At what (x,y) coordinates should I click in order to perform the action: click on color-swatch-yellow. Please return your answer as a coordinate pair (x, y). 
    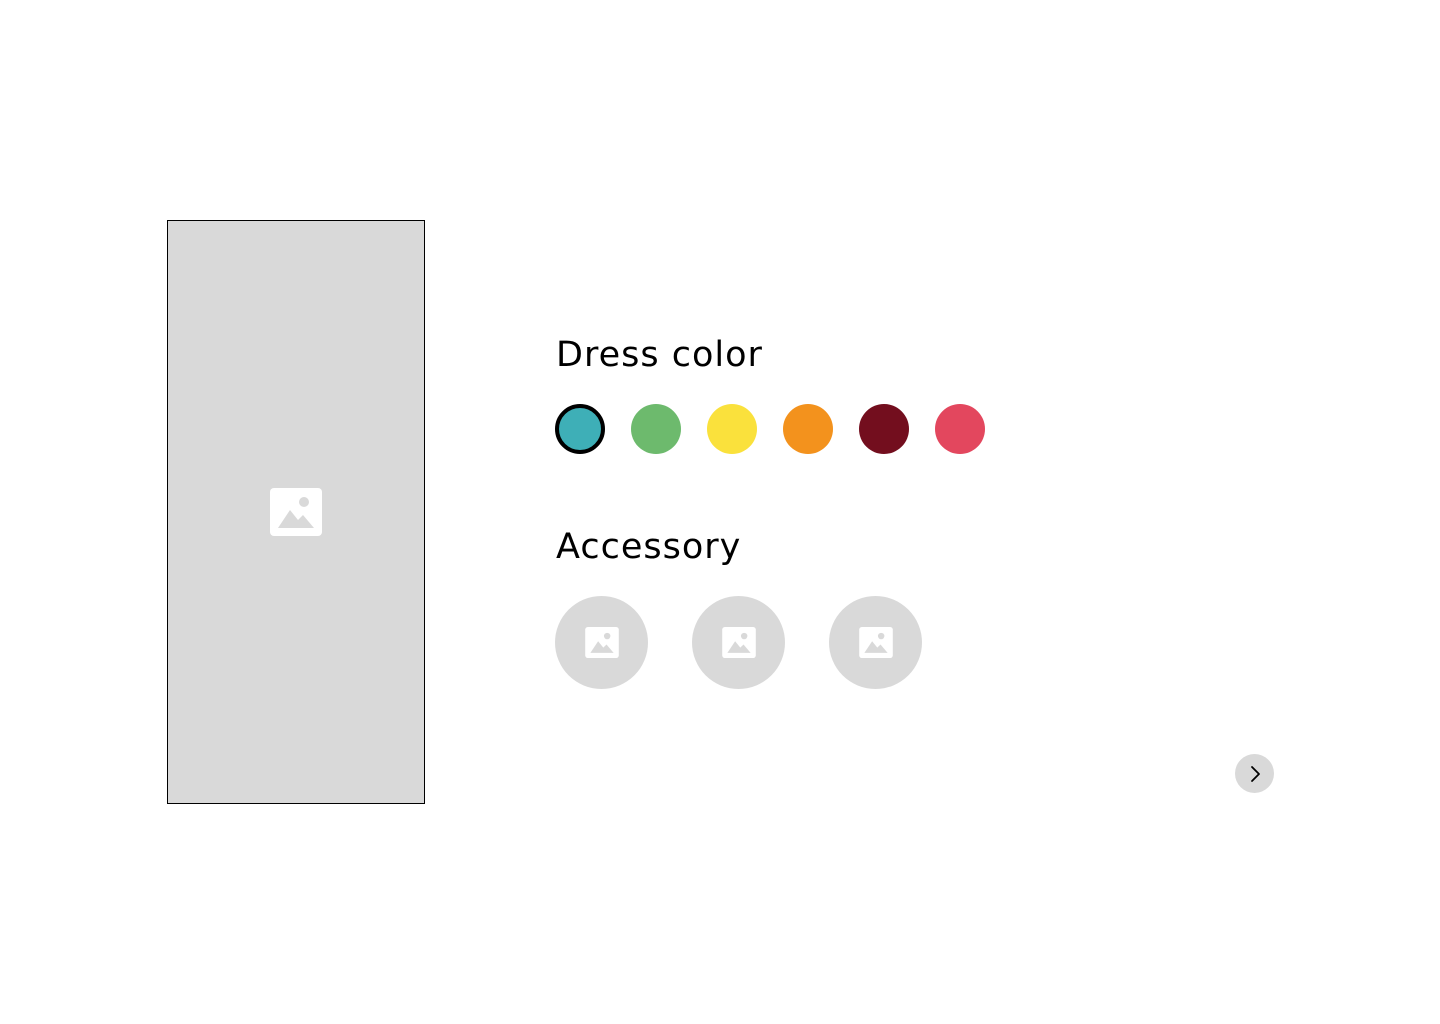
    Looking at the image, I should click on (732, 429).